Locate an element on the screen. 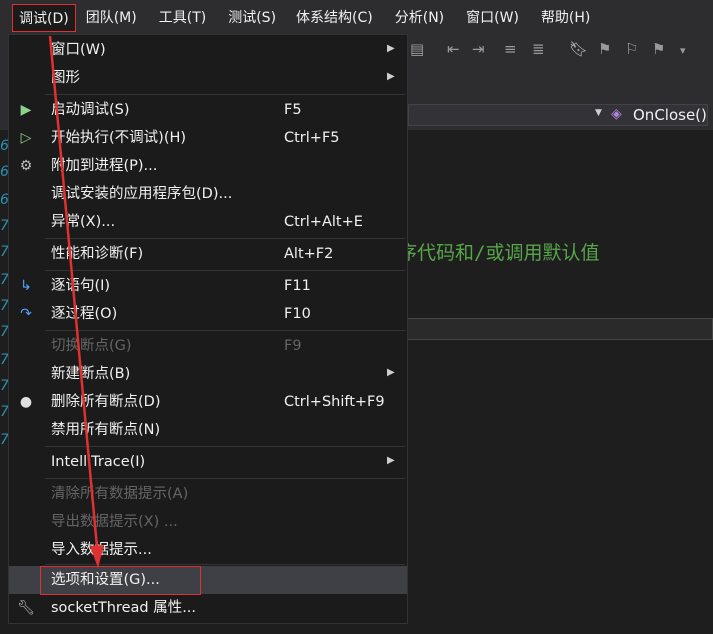  annotation-arrow is located at coordinates (76, 301).